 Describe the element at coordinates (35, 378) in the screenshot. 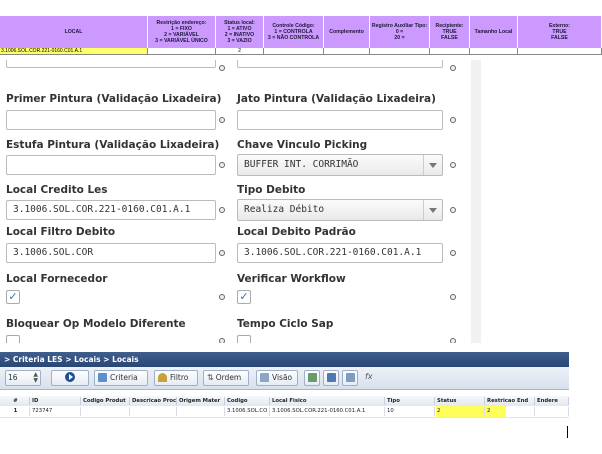

I see `spinner-arrows-icon: ▲ ▼` at that location.